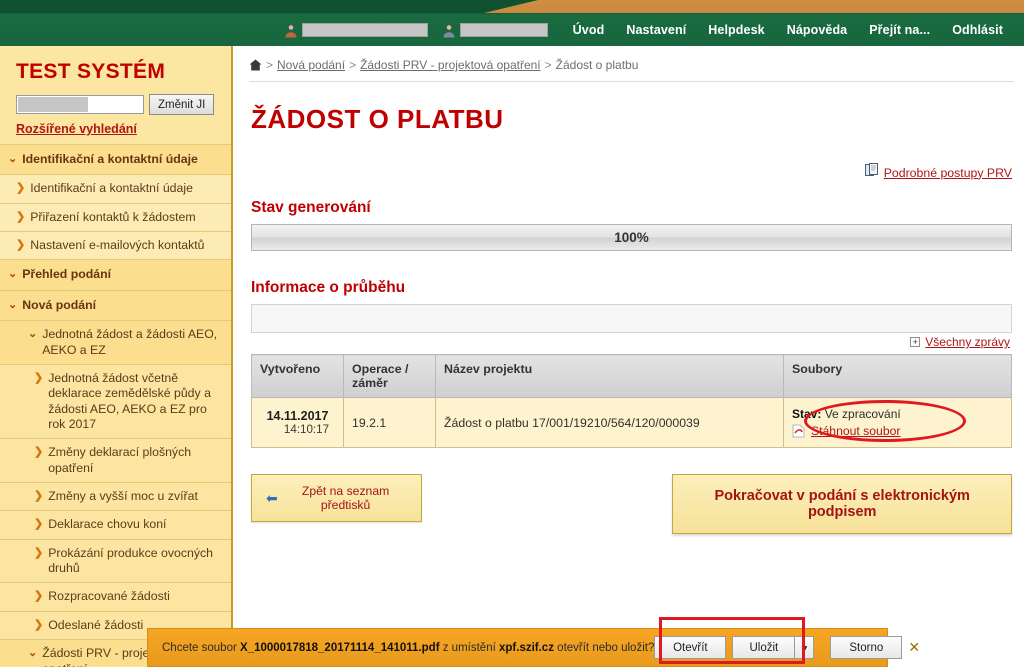  I want to click on nav-link-odhlasit: Odhlásit, so click(977, 30).